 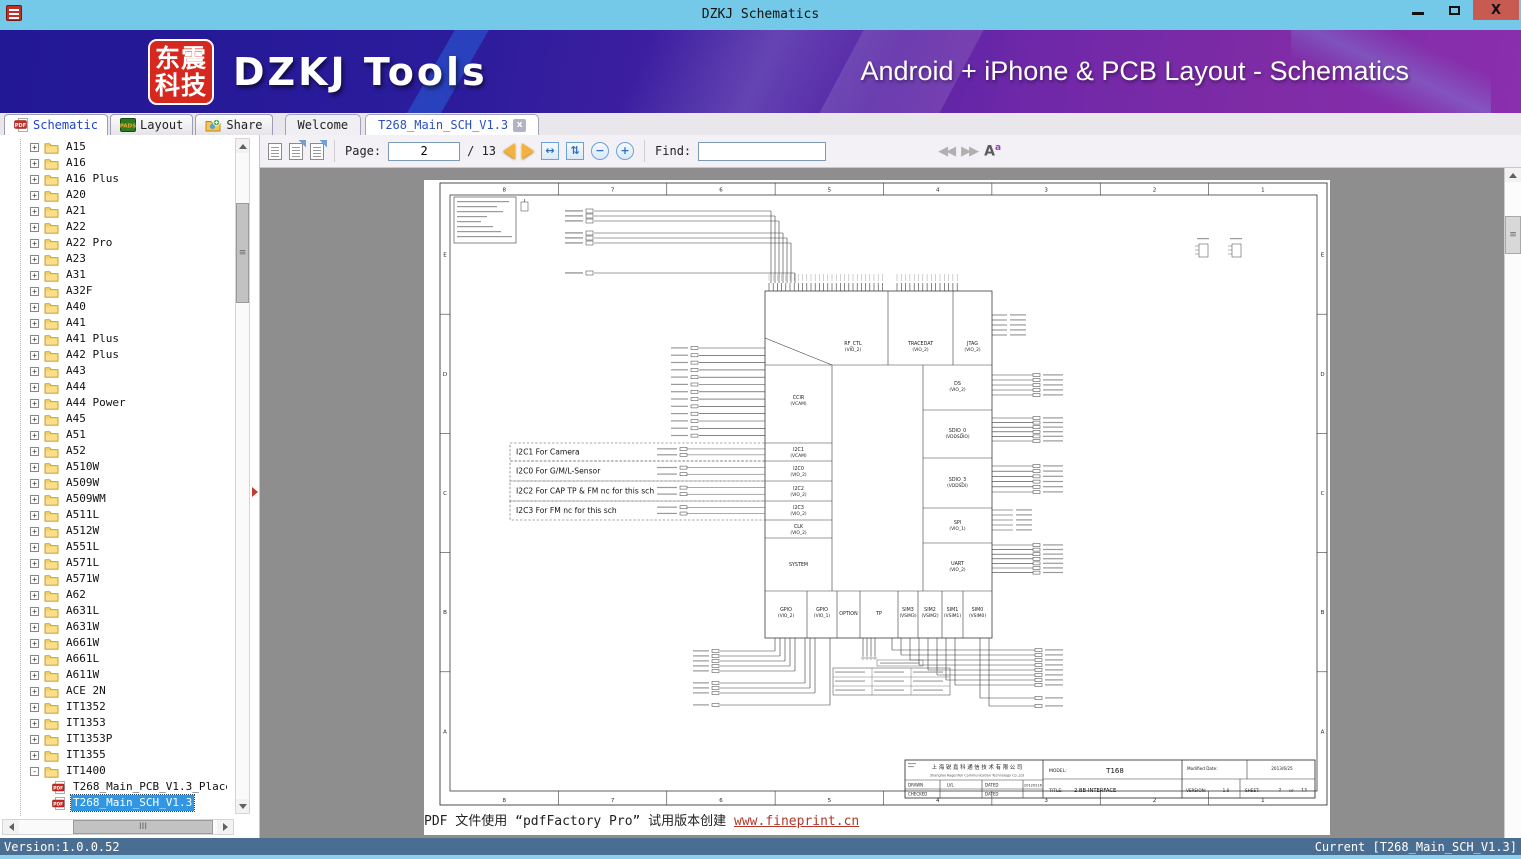 I want to click on tree-folder-it1353p: + IT1353P, so click(x=113, y=739).